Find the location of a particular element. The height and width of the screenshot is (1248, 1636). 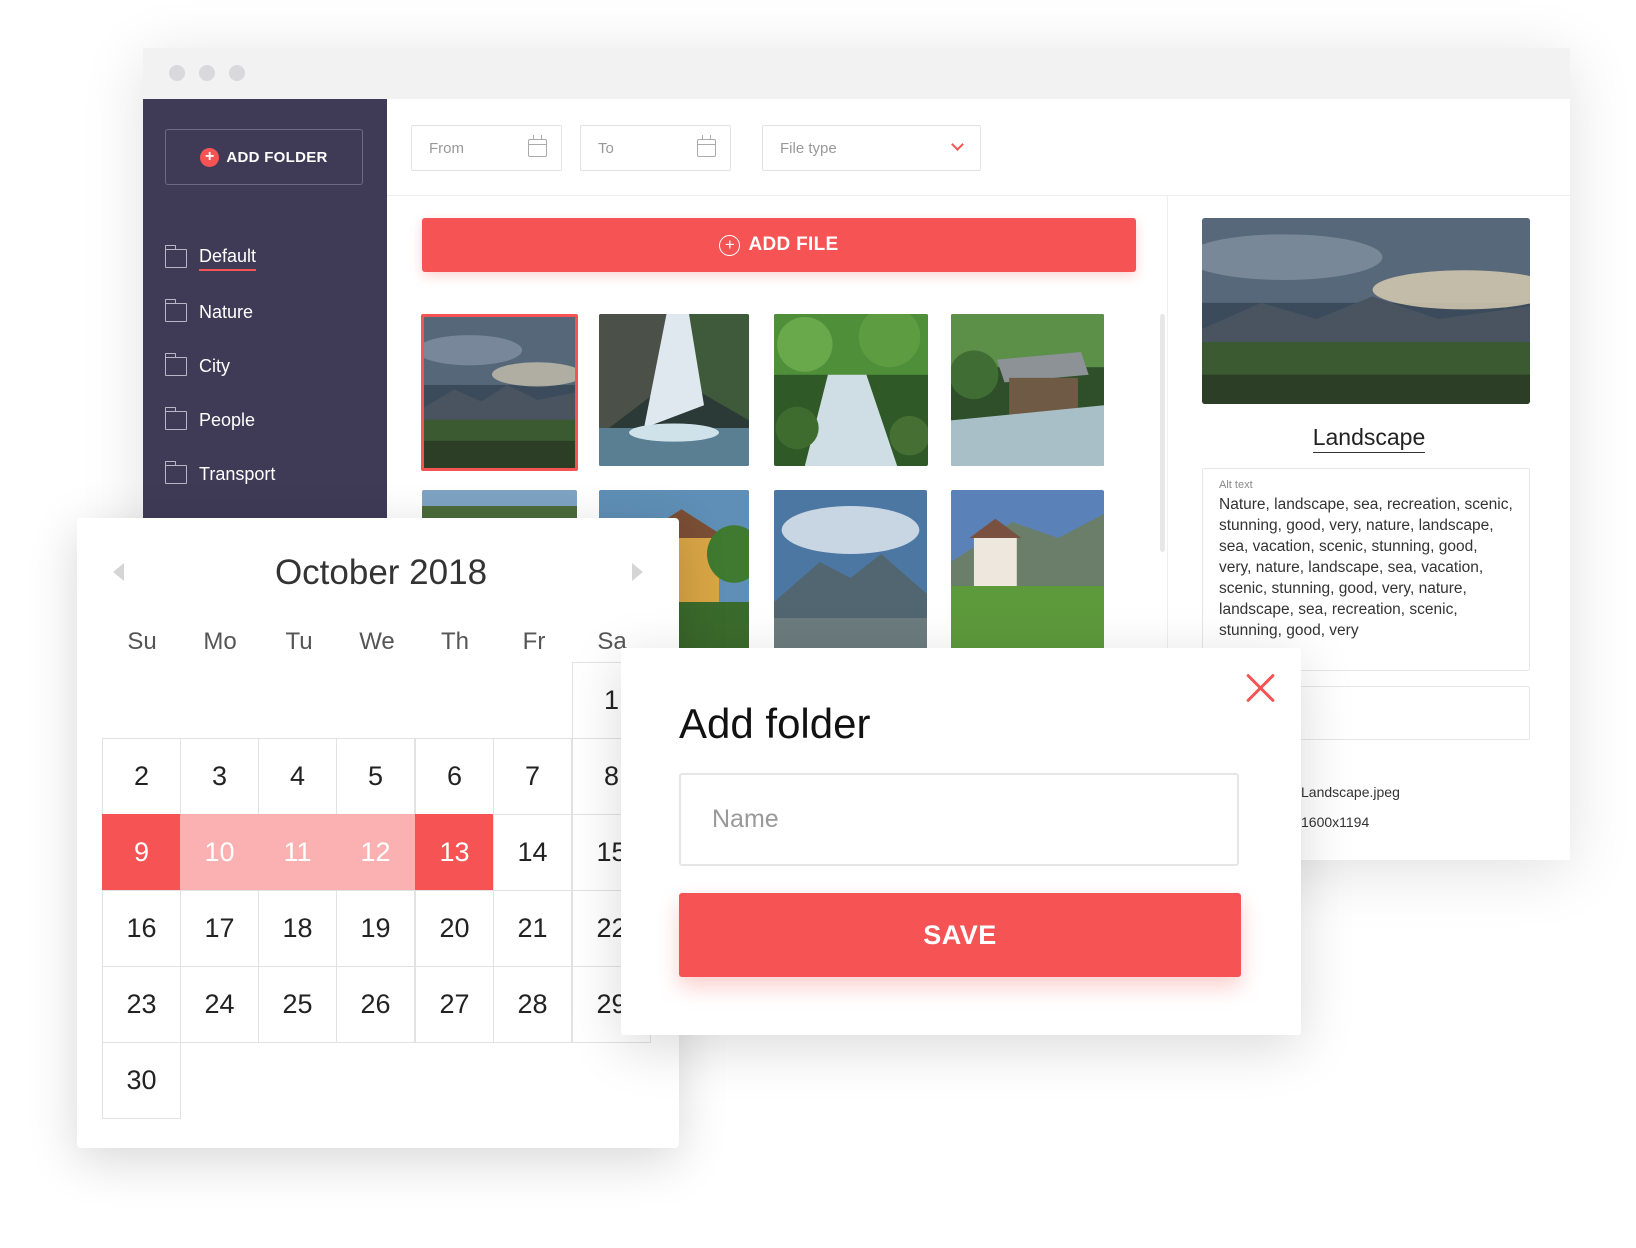

arrow-right-icon is located at coordinates (637, 572).